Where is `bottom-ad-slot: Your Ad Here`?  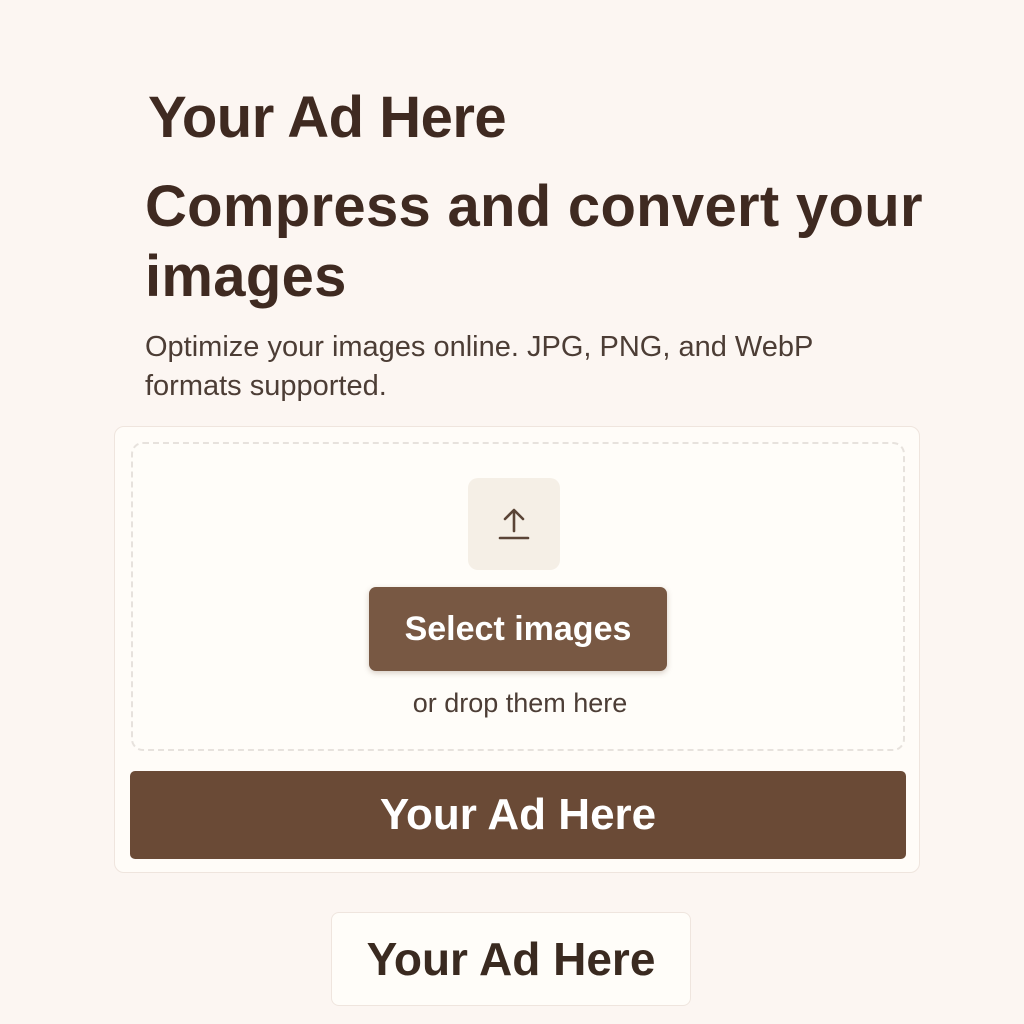
bottom-ad-slot: Your Ad Here is located at coordinates (511, 959).